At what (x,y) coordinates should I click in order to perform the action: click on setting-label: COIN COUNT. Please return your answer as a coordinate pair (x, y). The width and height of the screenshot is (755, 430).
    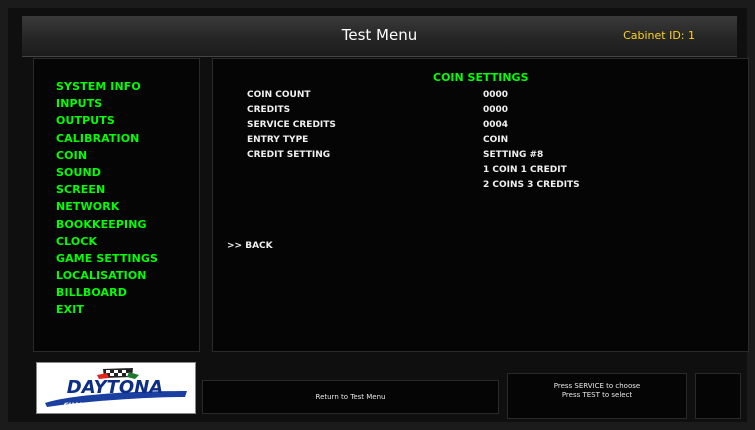
    Looking at the image, I should click on (279, 95).